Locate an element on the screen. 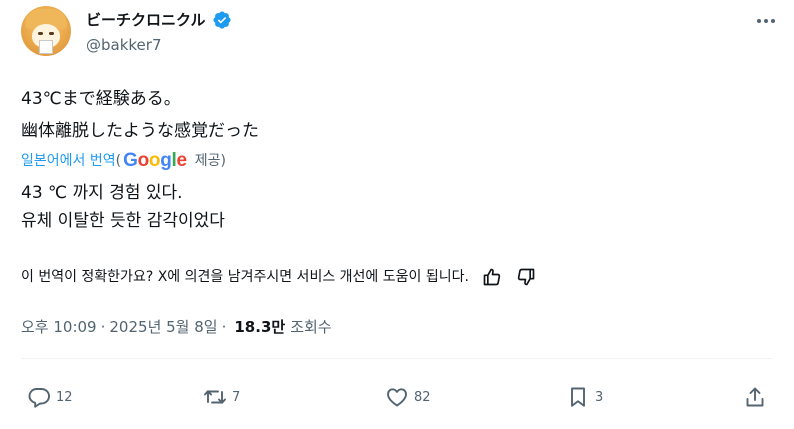 This screenshot has height=429, width=794. share-button is located at coordinates (755, 397).